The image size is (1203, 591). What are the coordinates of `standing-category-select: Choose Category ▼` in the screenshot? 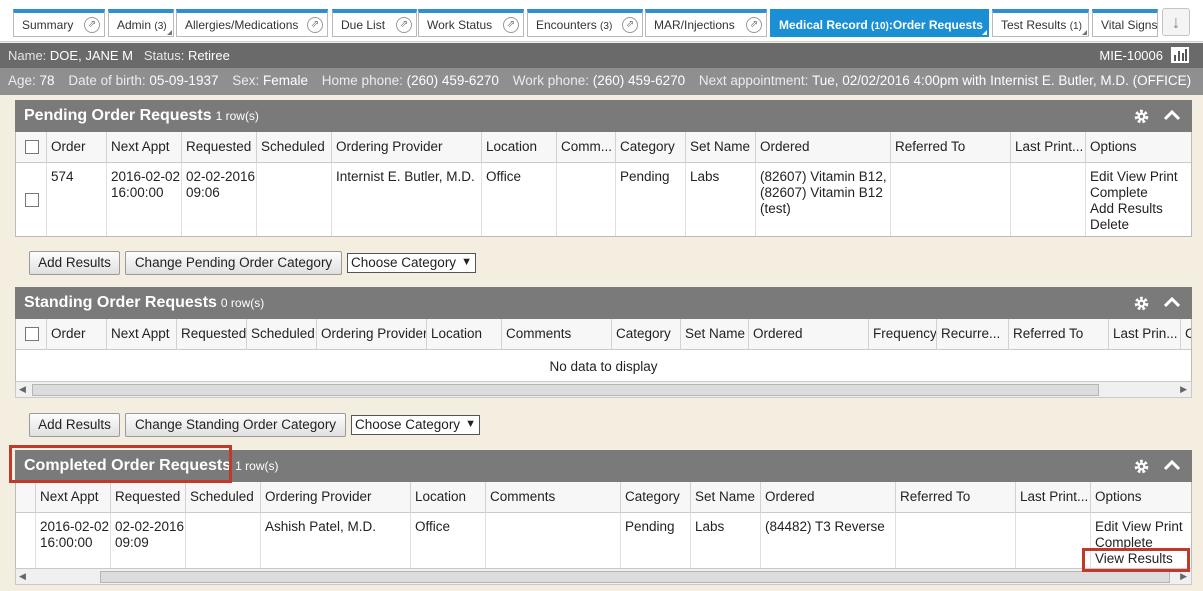 It's located at (415, 425).